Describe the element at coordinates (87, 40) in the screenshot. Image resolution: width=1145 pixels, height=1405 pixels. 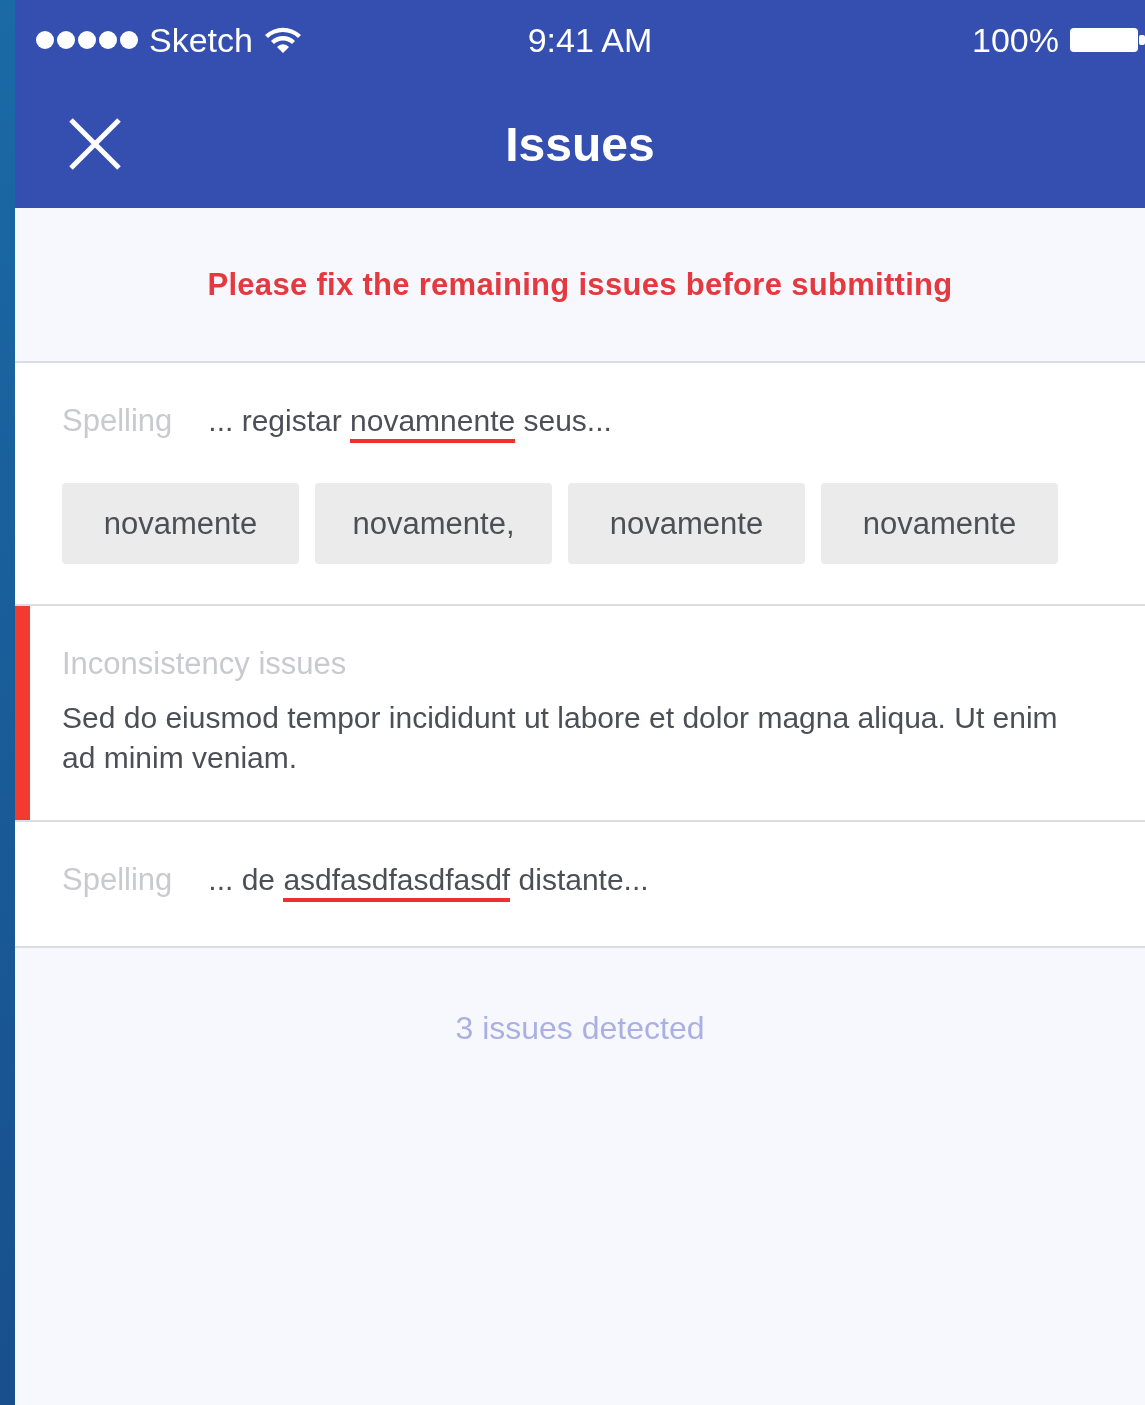
I see `signal-icon` at that location.